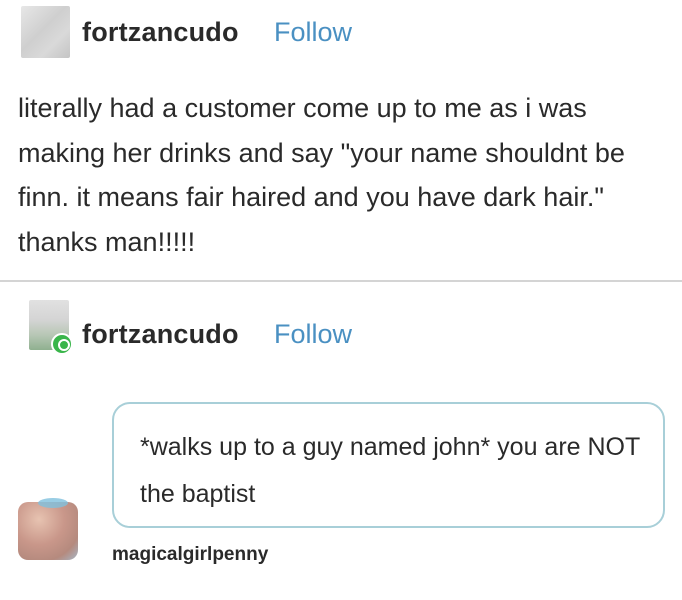  What do you see at coordinates (341, 281) in the screenshot?
I see `post-divider` at bounding box center [341, 281].